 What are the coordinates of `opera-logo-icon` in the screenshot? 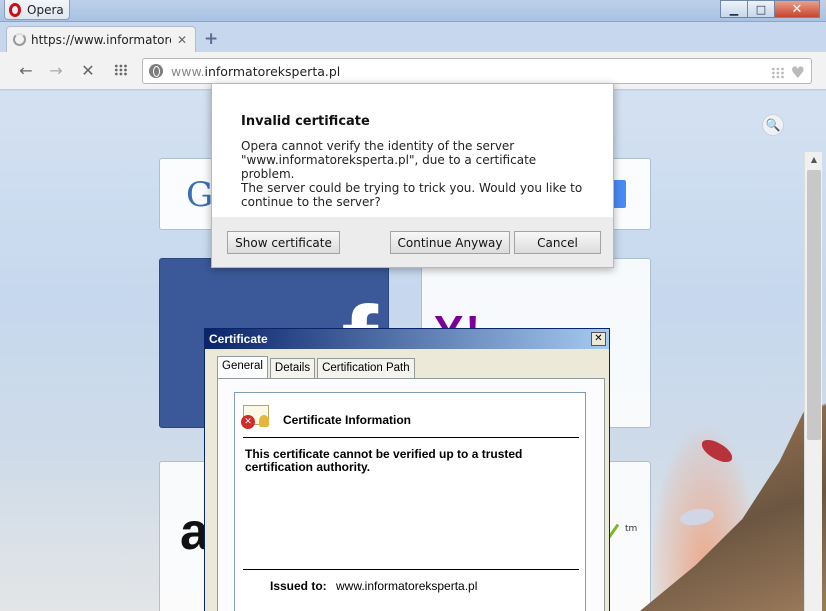 It's located at (15, 9).